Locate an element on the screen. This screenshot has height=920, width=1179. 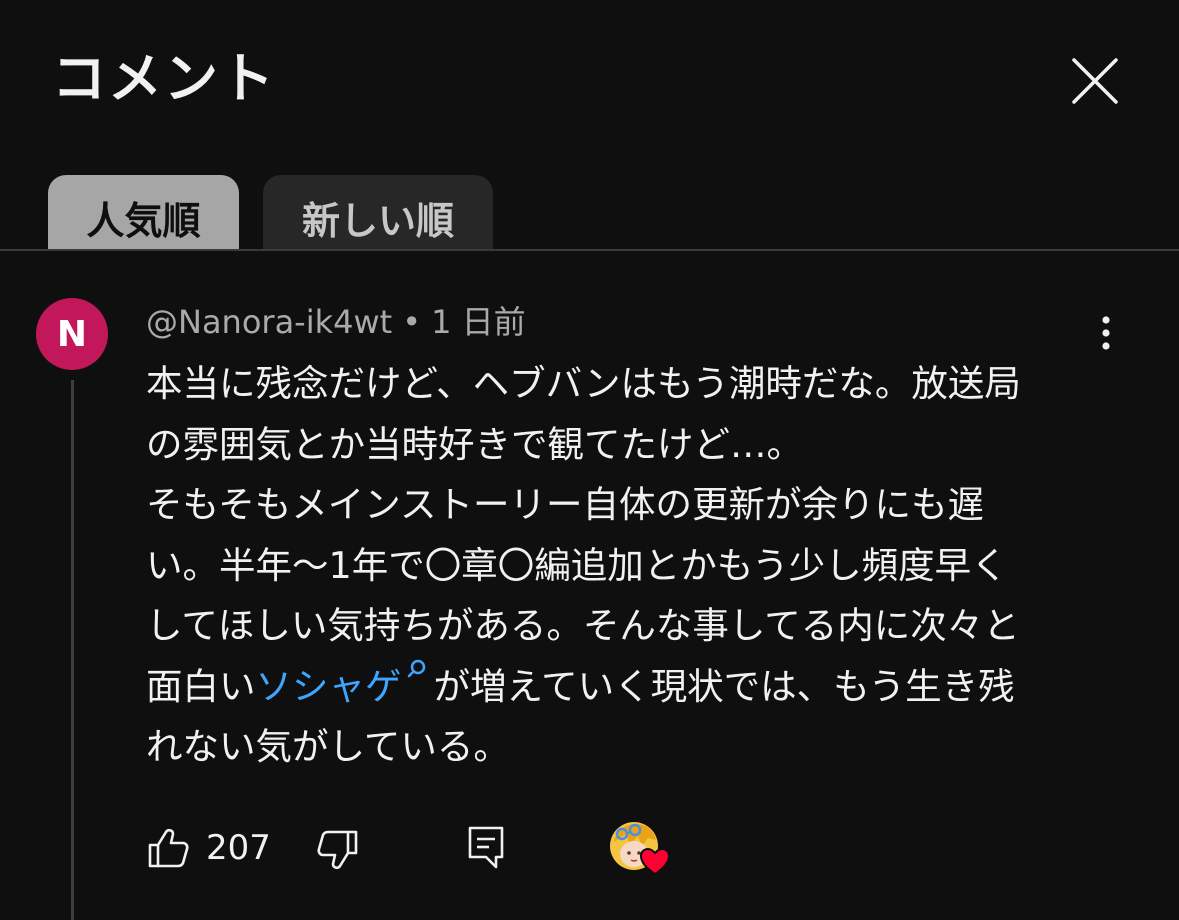
comment-line-with-link: 面白いソシャゲ が増えていく現状では、もう生き残 is located at coordinates (626, 687).